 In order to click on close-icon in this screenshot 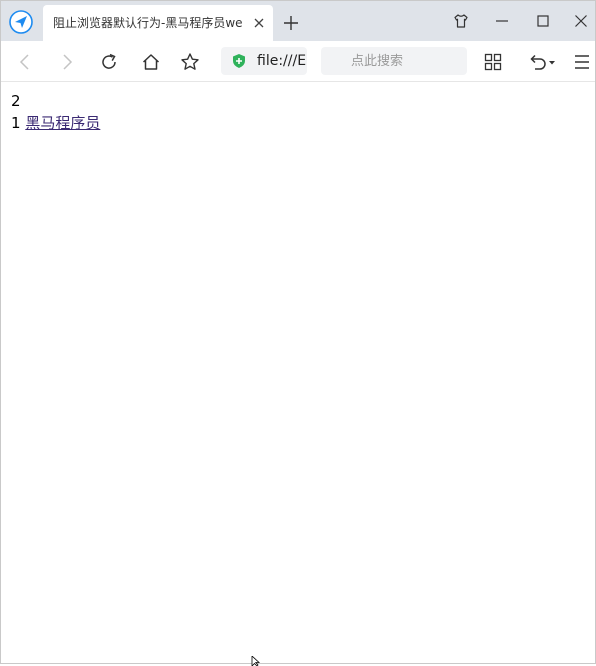, I will do `click(259, 23)`.